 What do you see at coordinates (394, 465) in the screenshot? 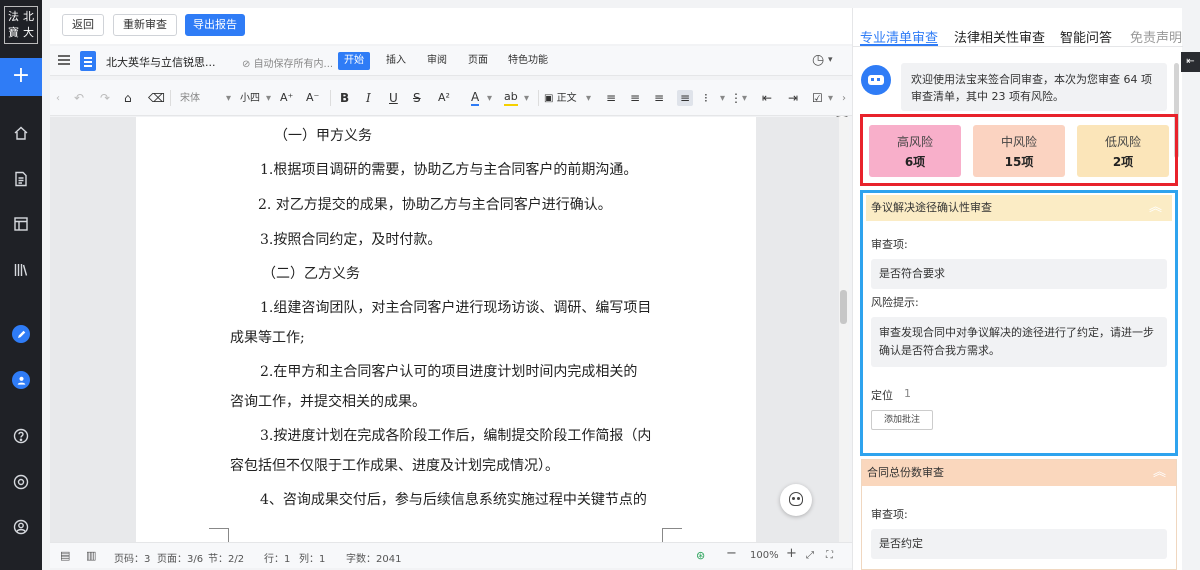
I see `doc-paragraph: 容包括但不仅限于工作成果、进度及计划完成情况）。` at bounding box center [394, 465].